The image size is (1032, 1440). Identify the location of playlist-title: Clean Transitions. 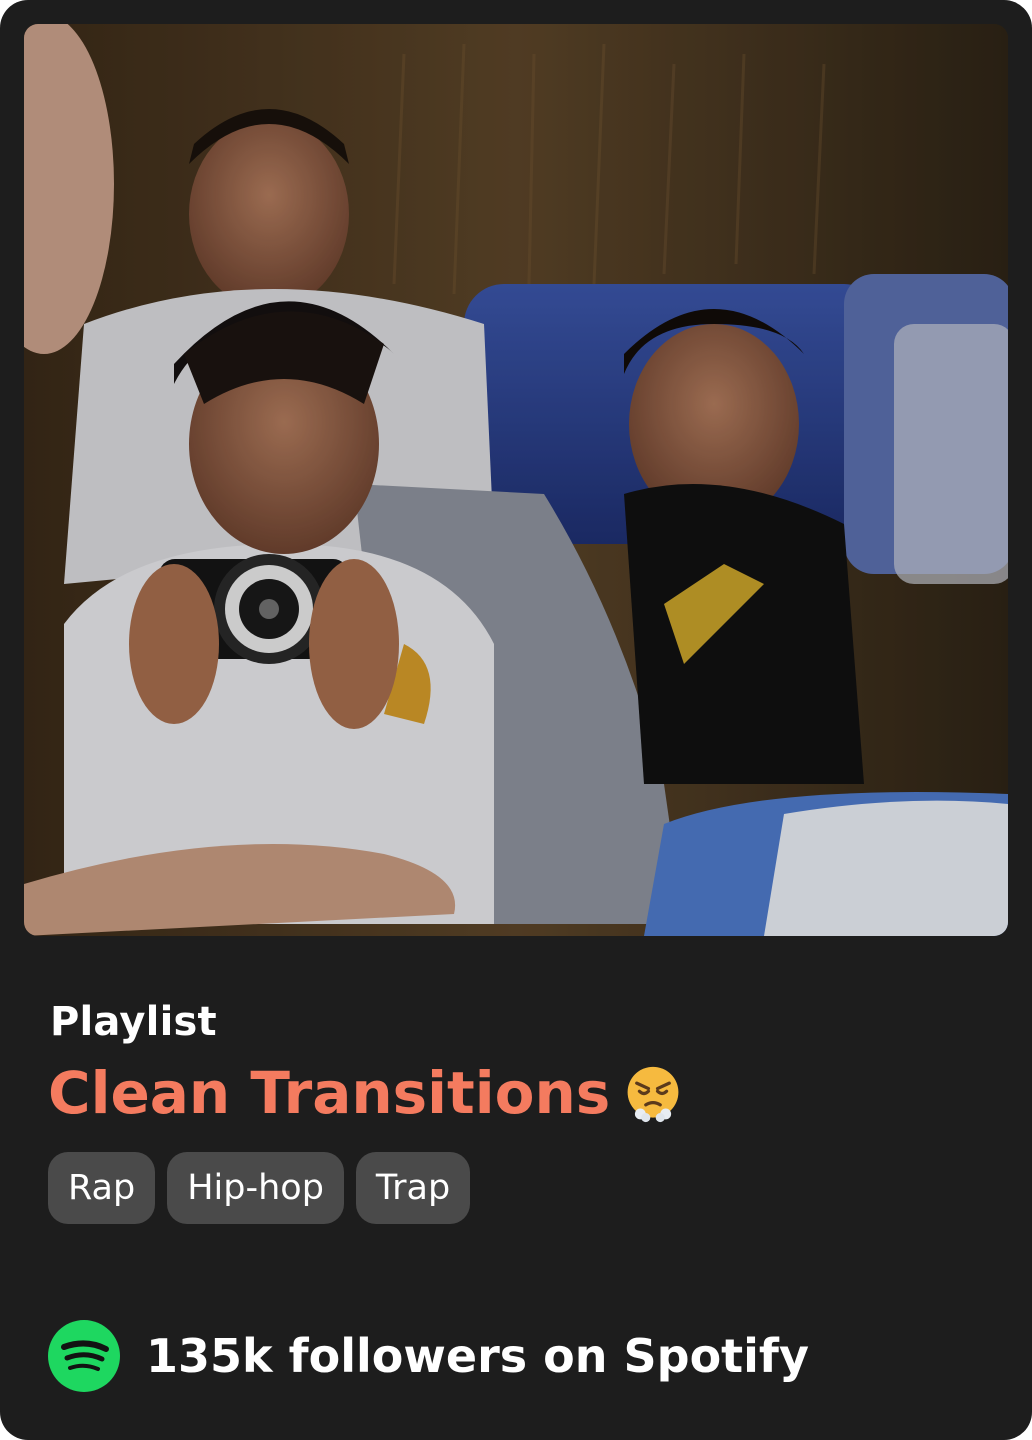
(365, 1093).